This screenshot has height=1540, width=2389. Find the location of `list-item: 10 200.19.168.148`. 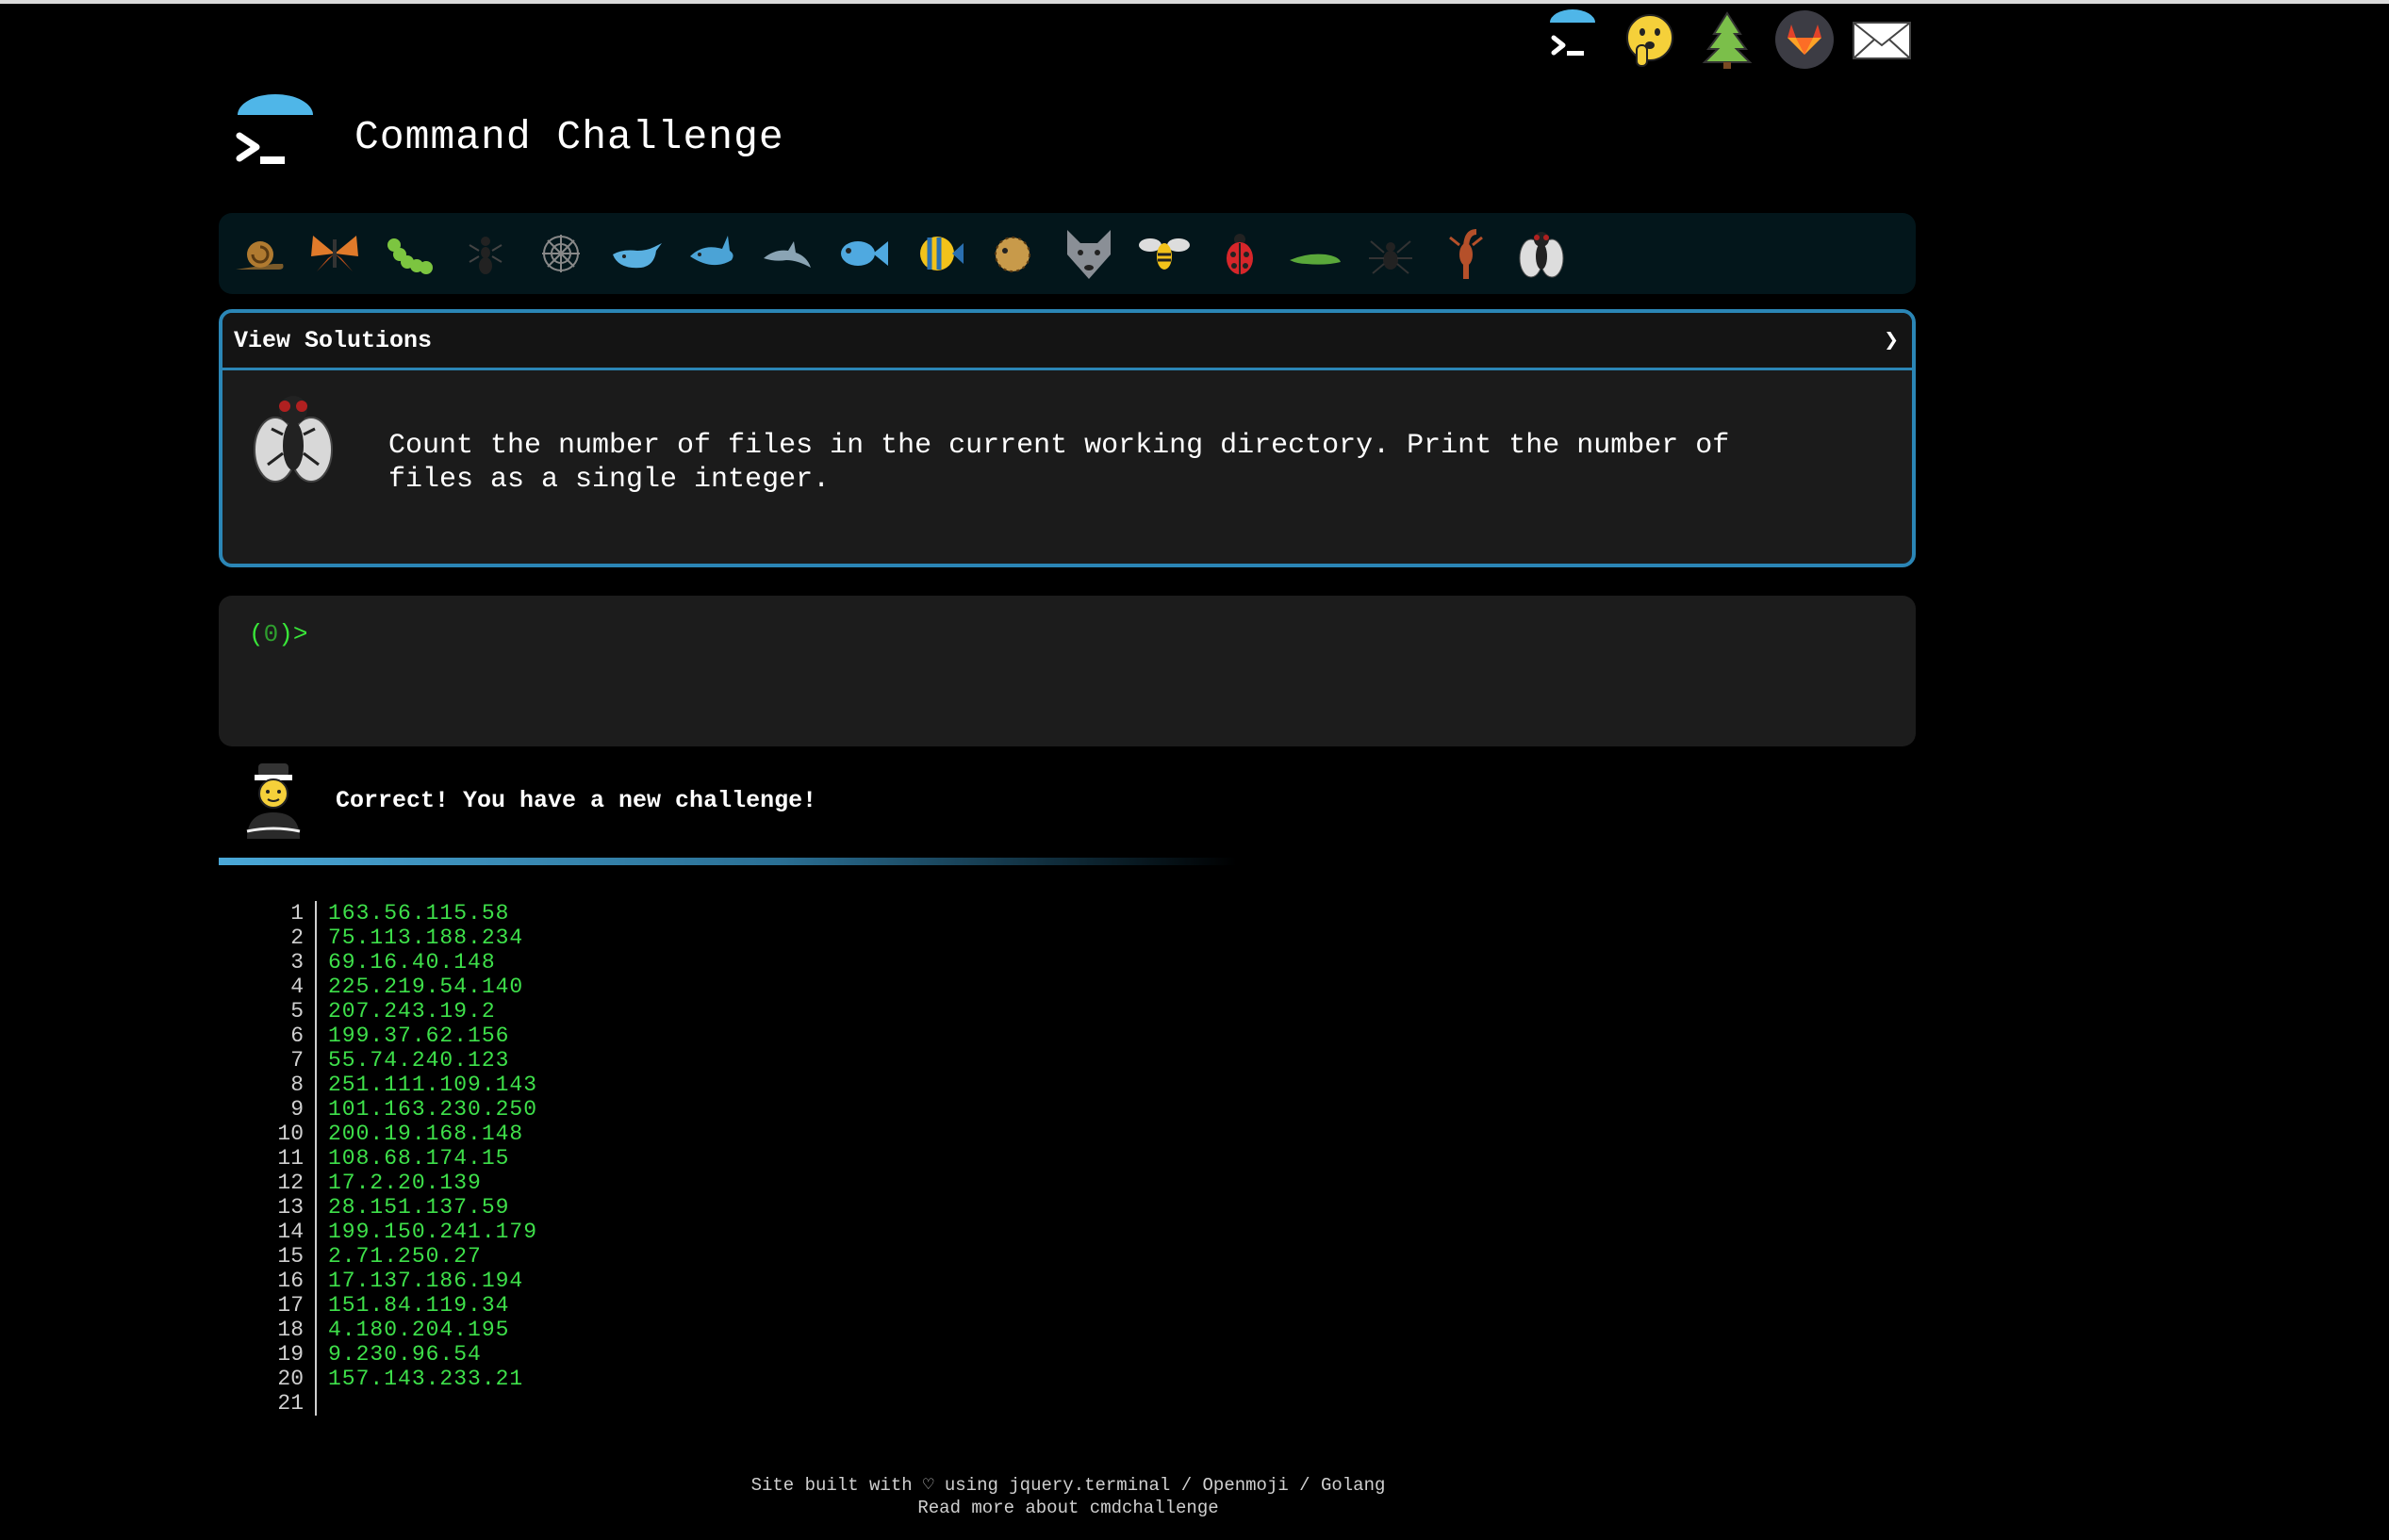

list-item: 10 200.19.168.148 is located at coordinates (397, 1134).